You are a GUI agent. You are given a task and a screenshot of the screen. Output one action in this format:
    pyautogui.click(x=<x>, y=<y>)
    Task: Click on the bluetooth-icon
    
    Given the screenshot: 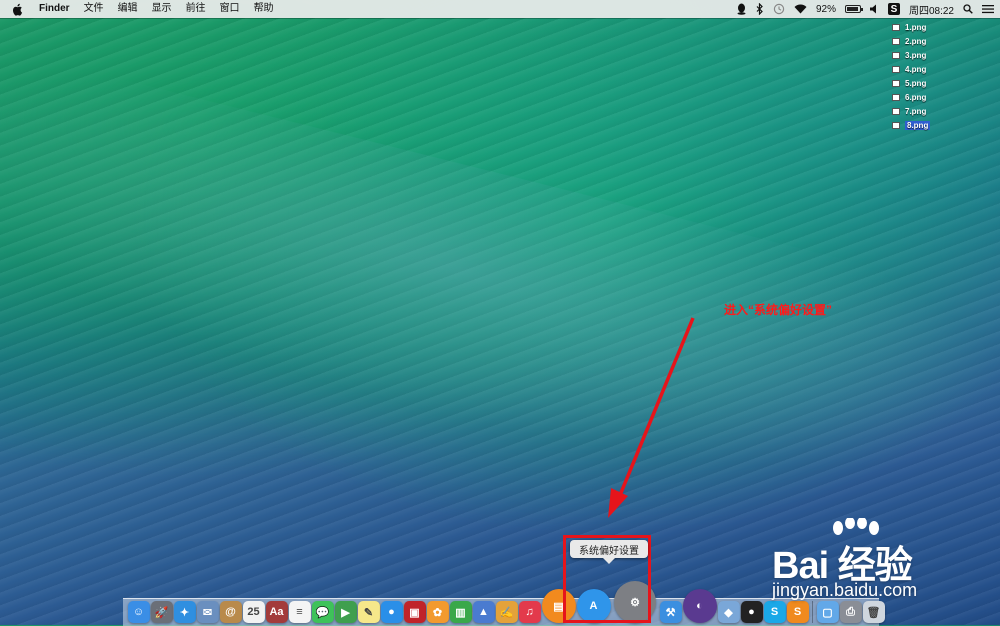 What is the action you would take?
    pyautogui.click(x=760, y=9)
    